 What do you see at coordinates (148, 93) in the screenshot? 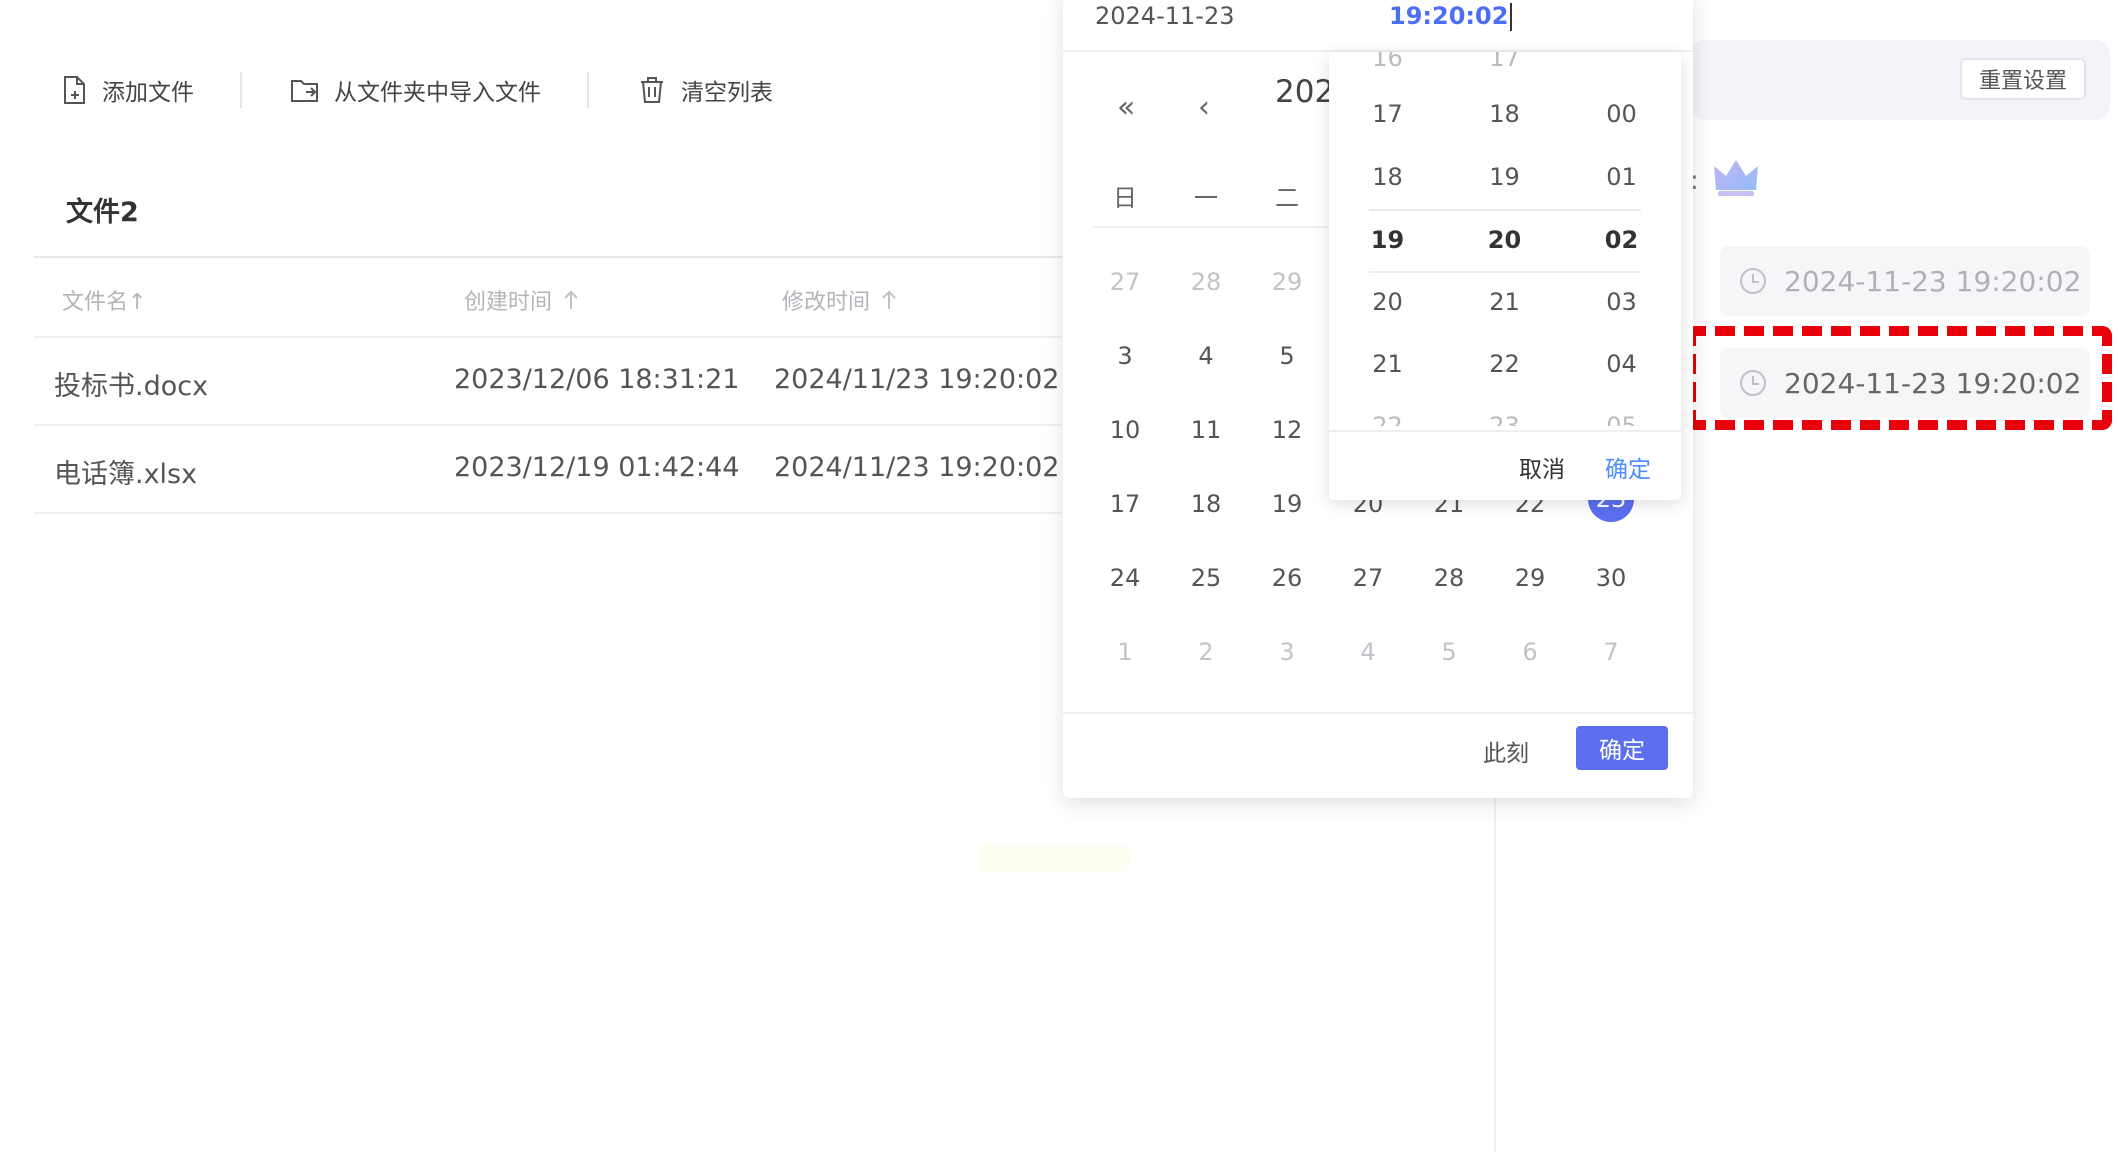
I see `add-file-label: 添加文件` at bounding box center [148, 93].